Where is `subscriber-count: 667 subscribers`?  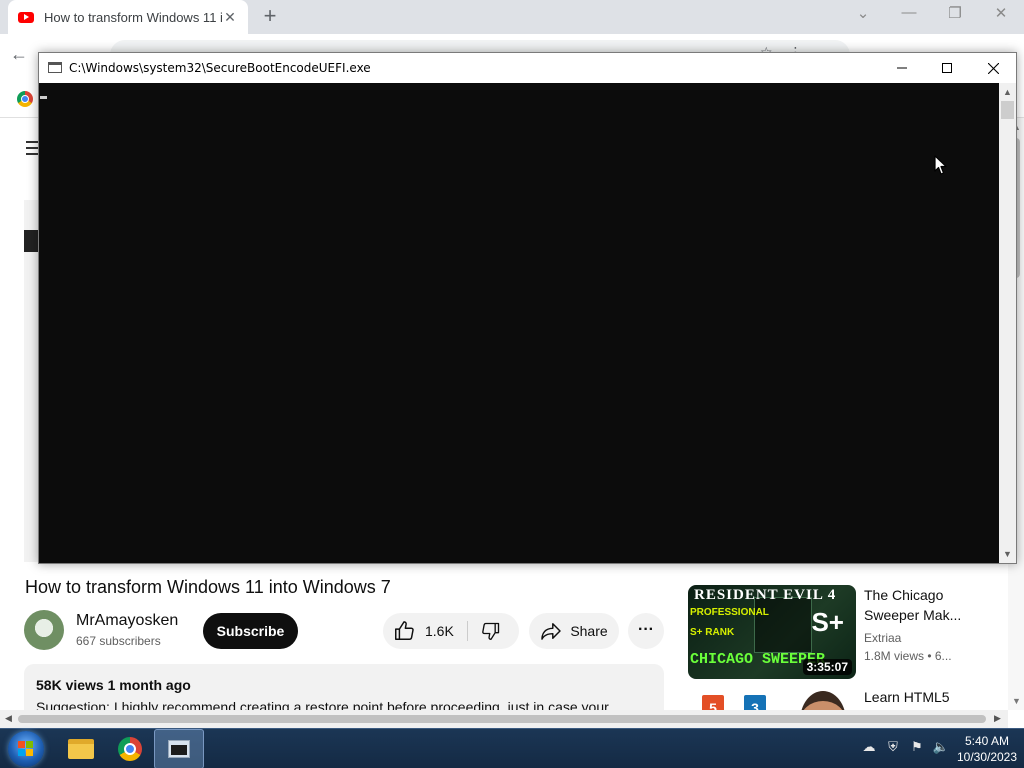 subscriber-count: 667 subscribers is located at coordinates (118, 641).